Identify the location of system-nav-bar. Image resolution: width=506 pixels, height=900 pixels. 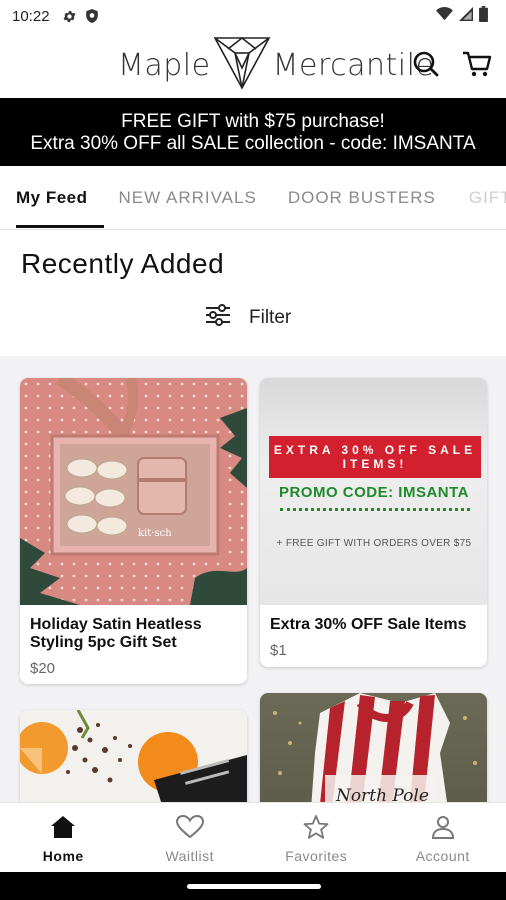
(253, 886).